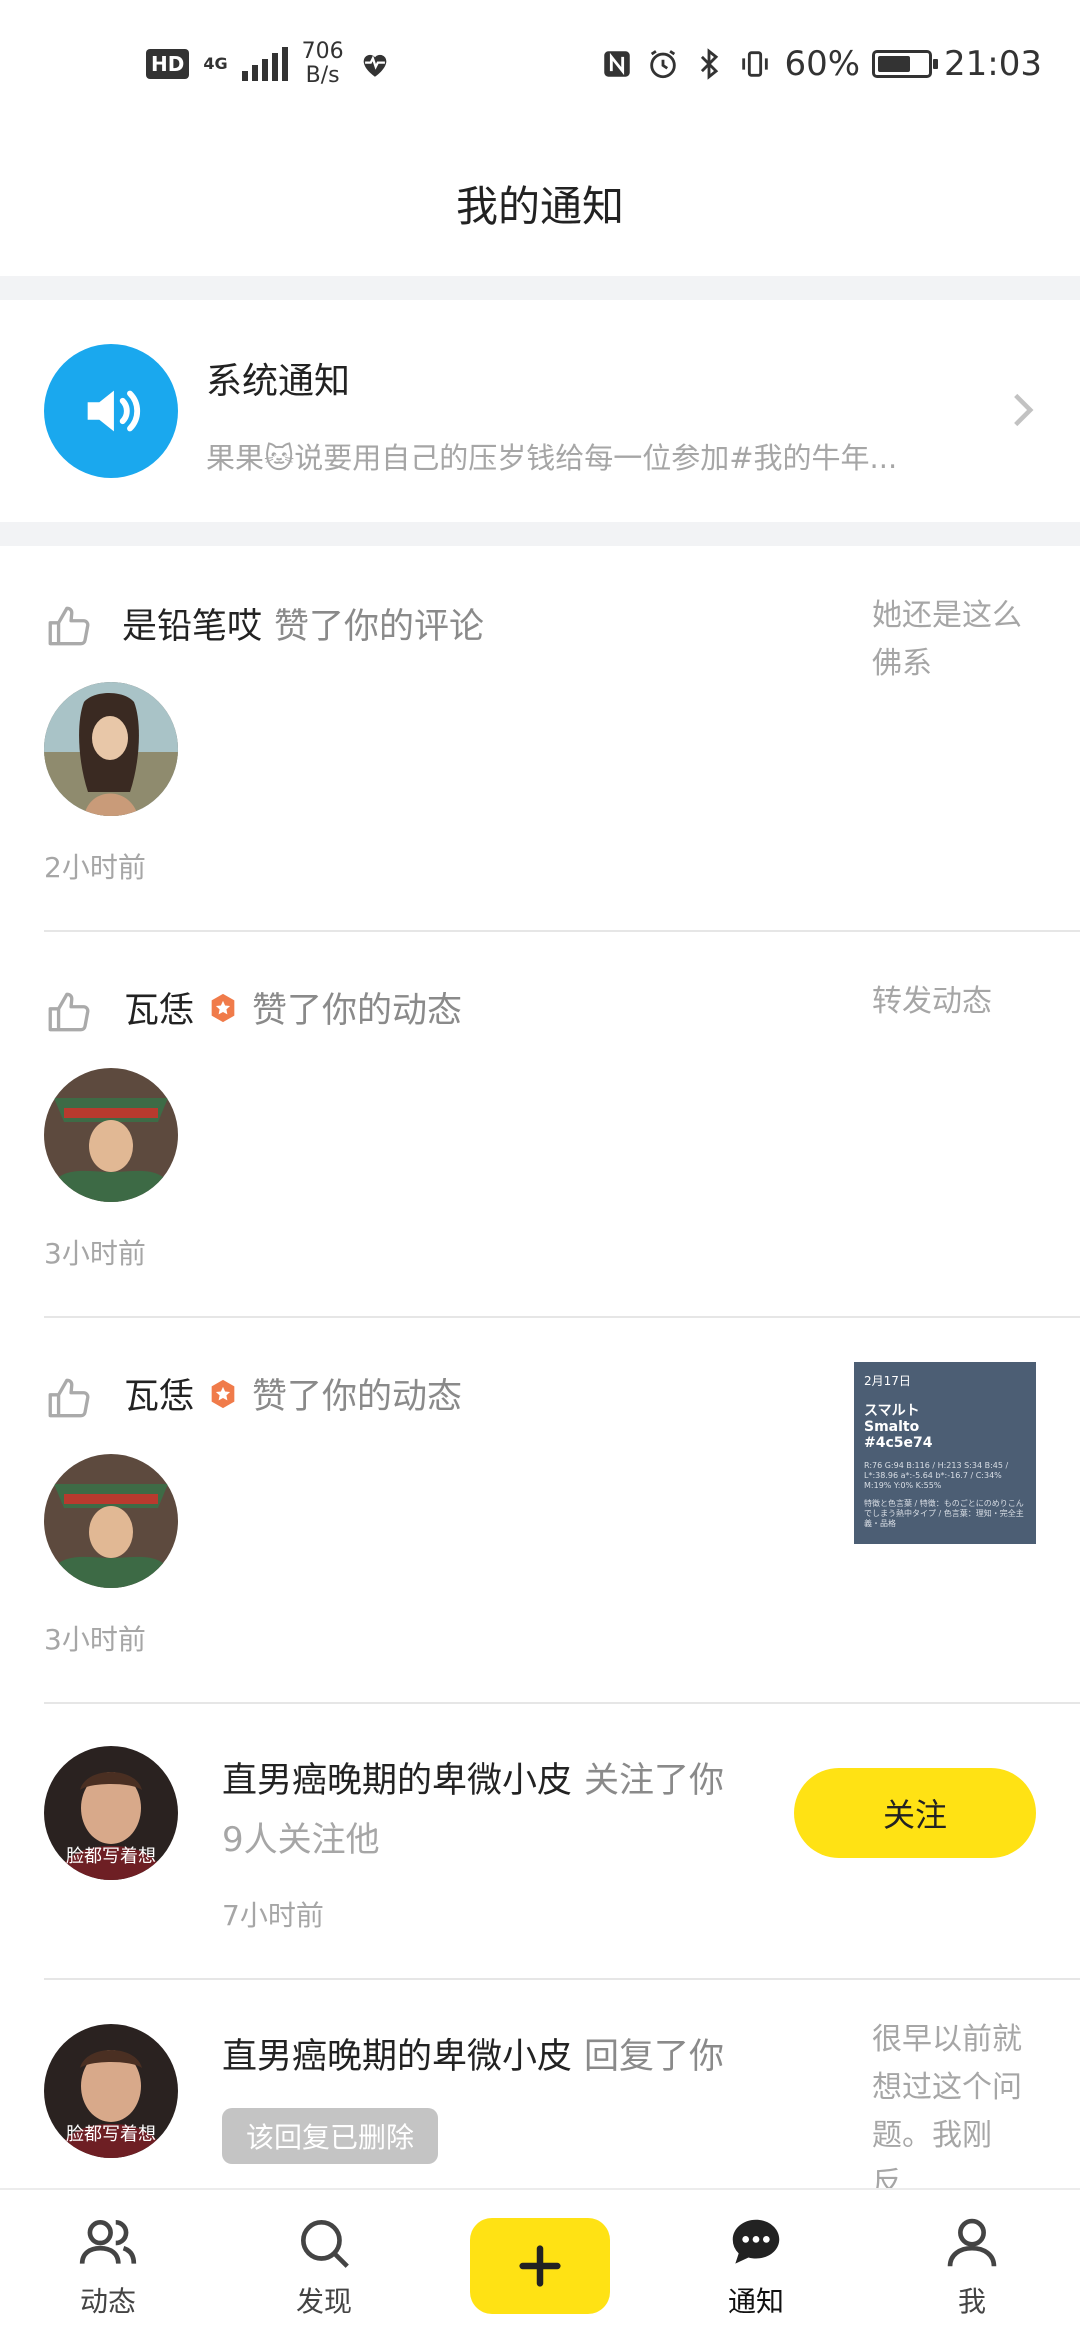 The image size is (1080, 2340). Describe the element at coordinates (323, 2301) in the screenshot. I see `nav-label: 发现` at that location.